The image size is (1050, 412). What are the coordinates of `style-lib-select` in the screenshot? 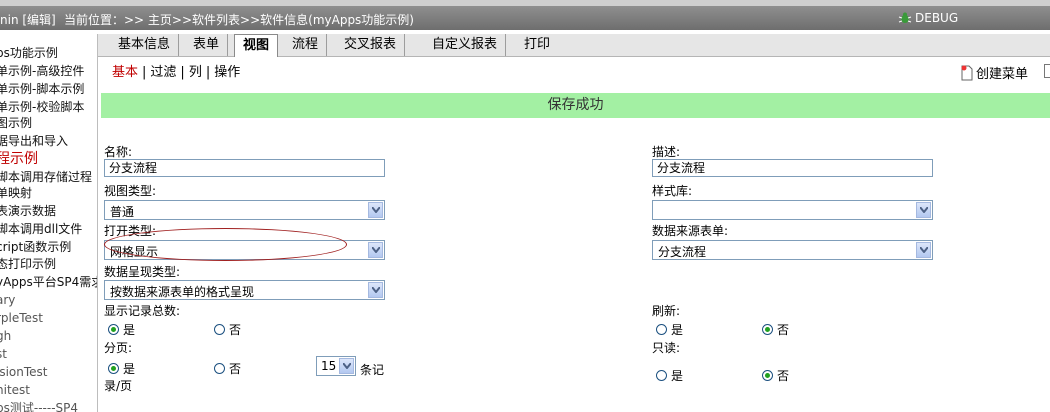 It's located at (792, 210).